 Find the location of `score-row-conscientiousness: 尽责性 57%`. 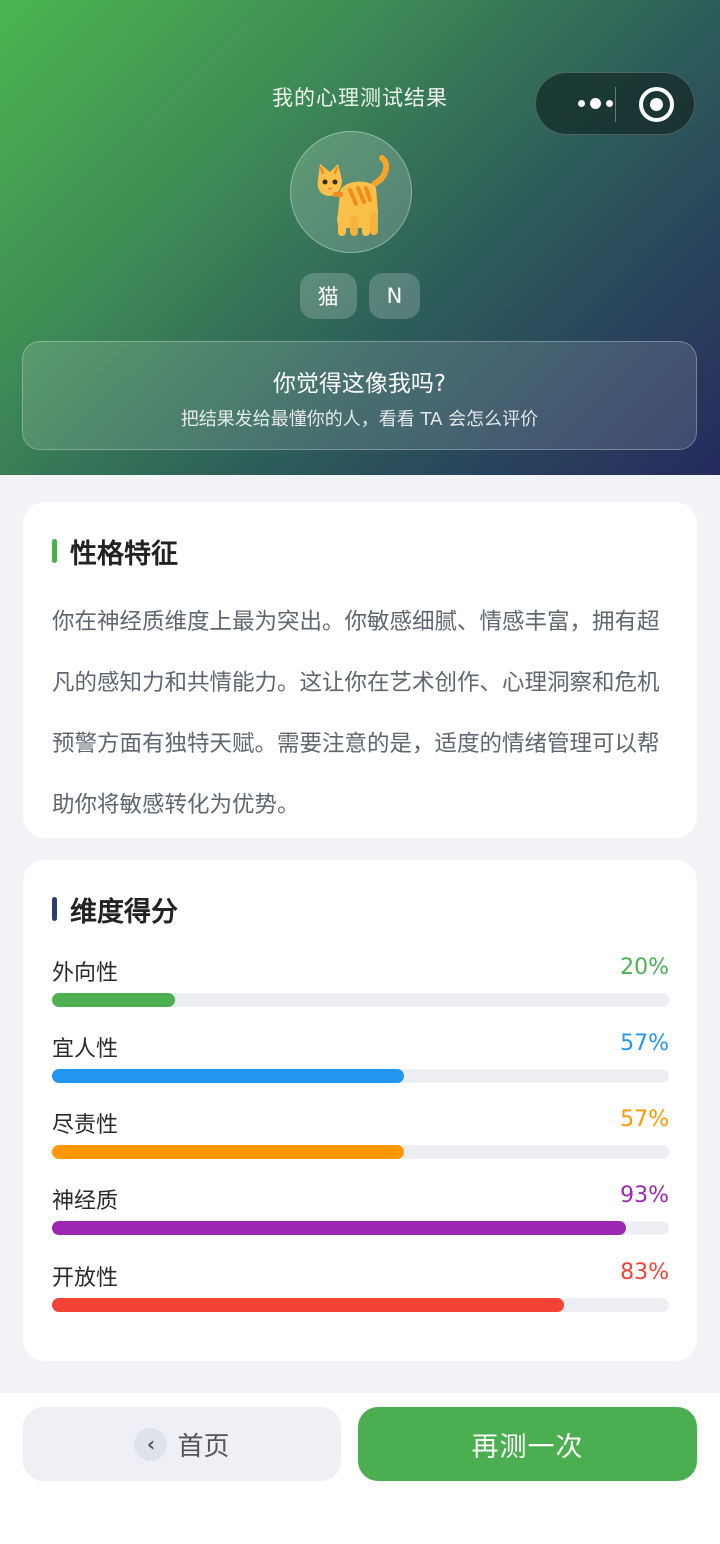

score-row-conscientiousness: 尽责性 57% is located at coordinates (360, 1137).